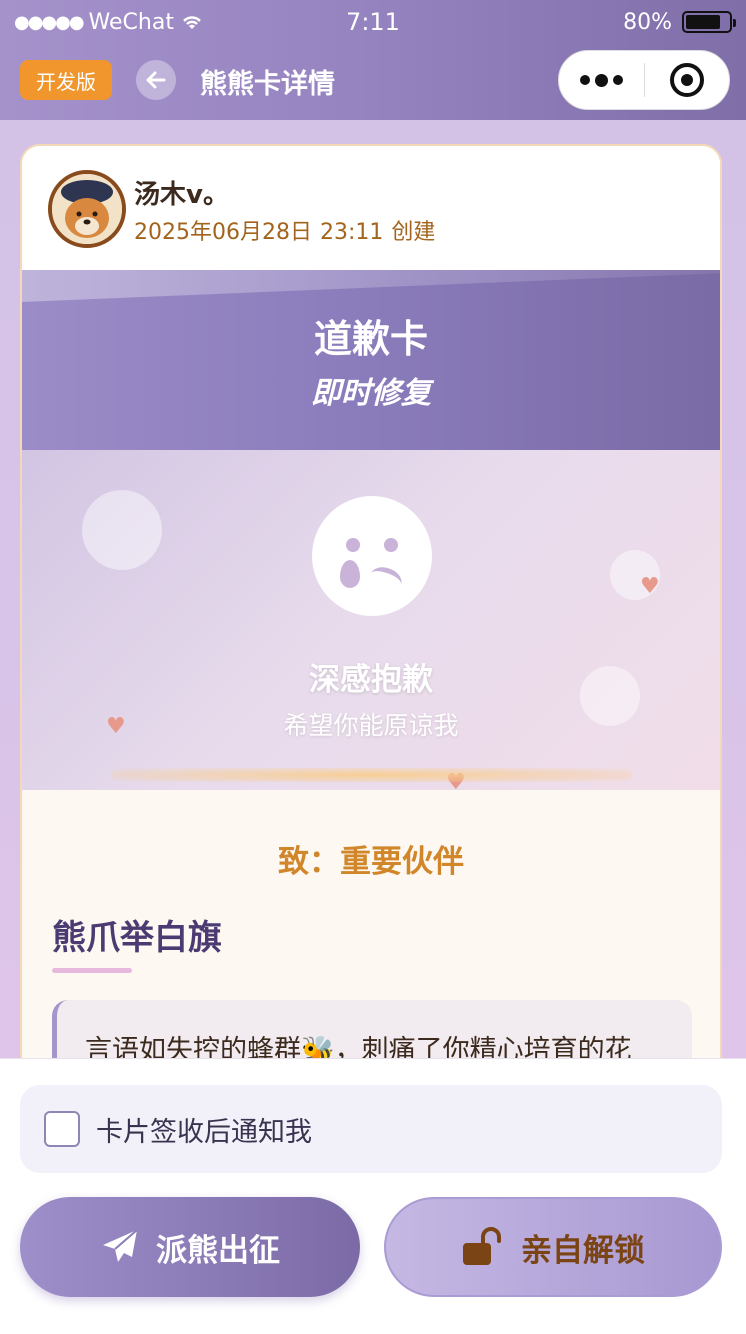 Image resolution: width=746 pixels, height=1334 pixels. I want to click on notify-checkbox, so click(62, 1129).